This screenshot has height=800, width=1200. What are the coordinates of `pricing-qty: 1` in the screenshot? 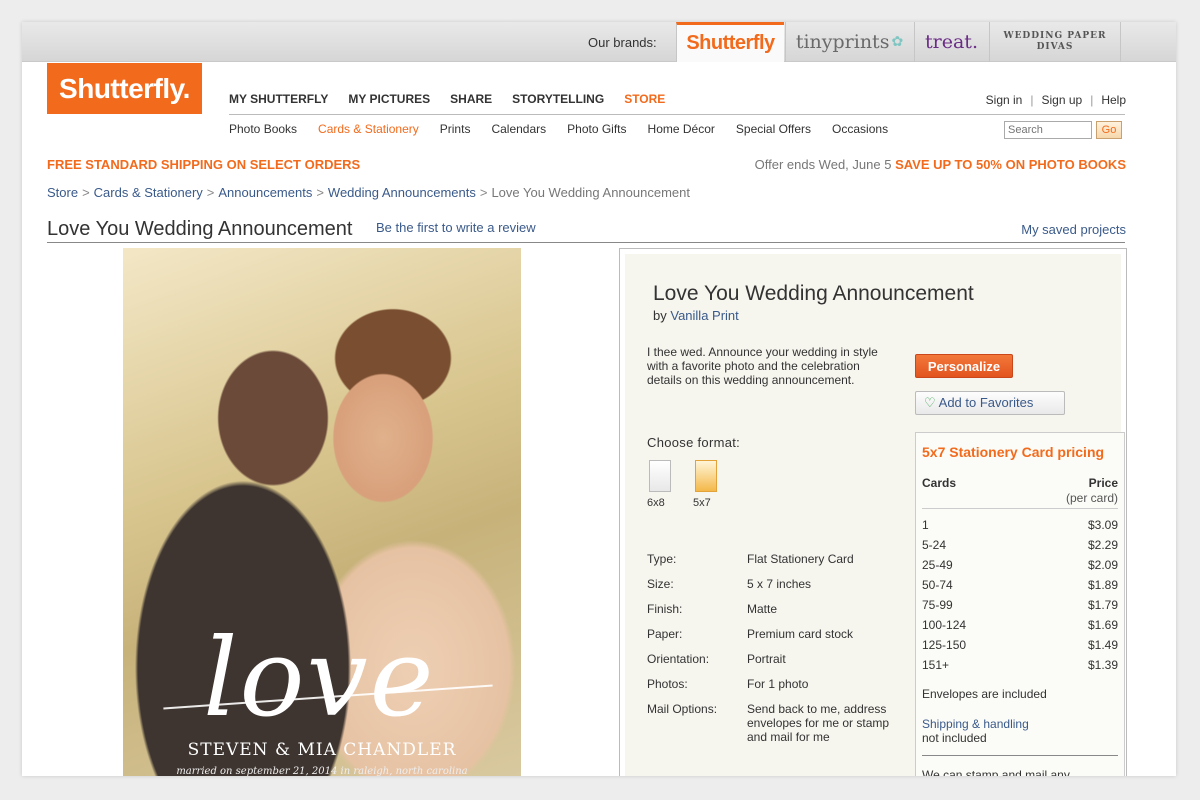 It's located at (925, 525).